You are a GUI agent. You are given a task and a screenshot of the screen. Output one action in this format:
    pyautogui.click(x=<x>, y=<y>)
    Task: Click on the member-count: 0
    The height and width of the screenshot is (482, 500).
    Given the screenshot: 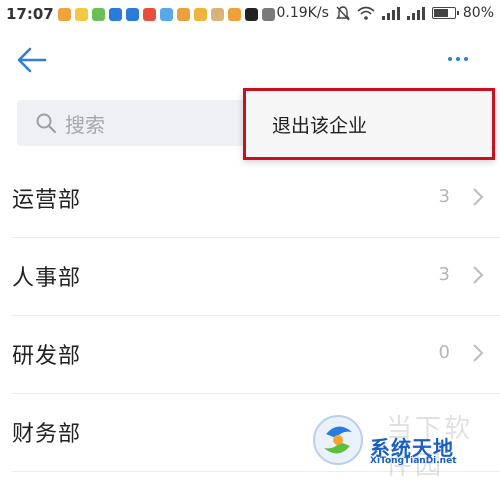 What is the action you would take?
    pyautogui.click(x=444, y=352)
    